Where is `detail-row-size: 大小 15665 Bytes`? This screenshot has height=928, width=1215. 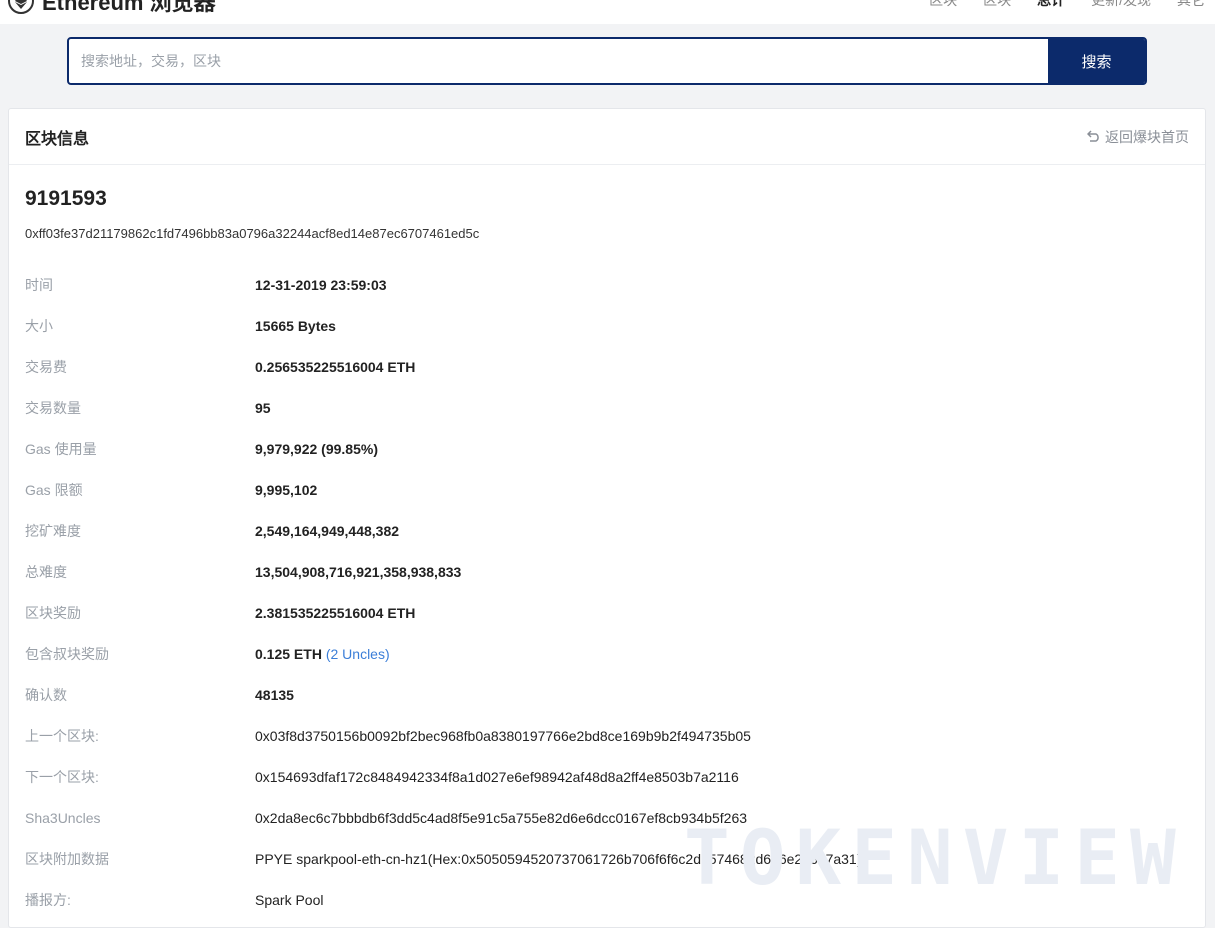
detail-row-size: 大小 15665 Bytes is located at coordinates (610, 325).